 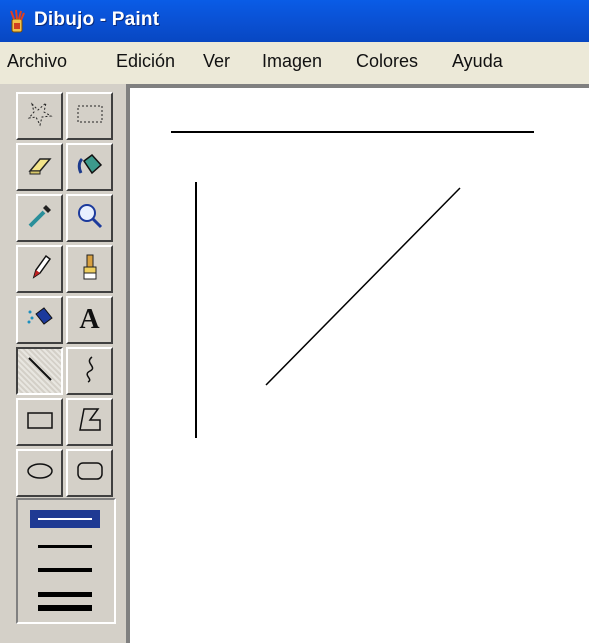 What do you see at coordinates (216, 61) in the screenshot?
I see `menu-ver: Ver` at bounding box center [216, 61].